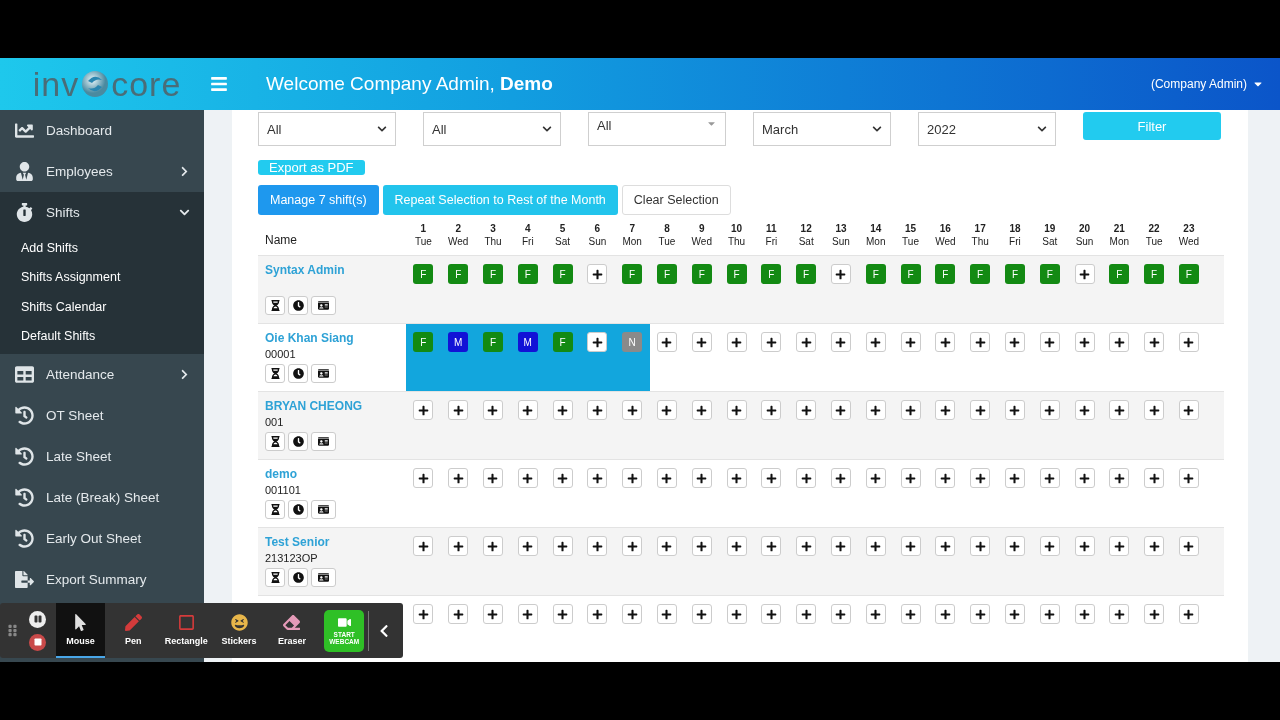 This screenshot has height=720, width=1280. What do you see at coordinates (186, 630) in the screenshot?
I see `tool-button: Rectangle` at bounding box center [186, 630].